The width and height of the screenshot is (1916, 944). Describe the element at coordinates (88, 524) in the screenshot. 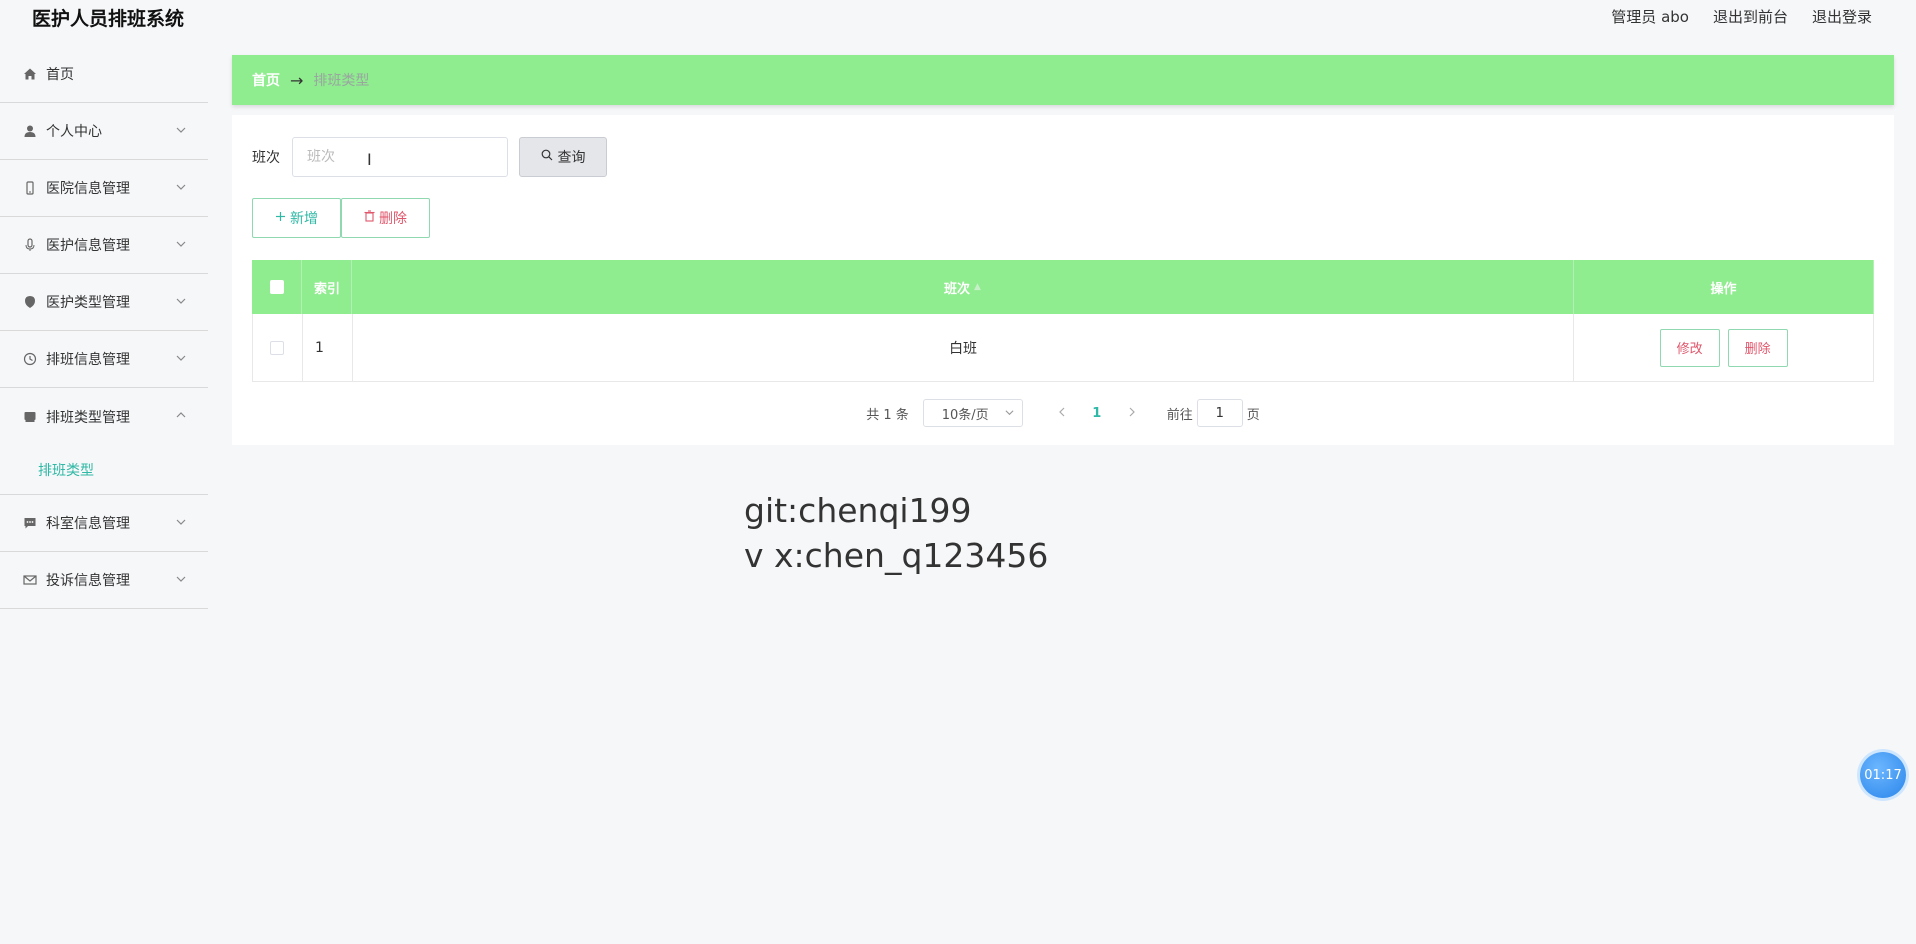

I see `sidebar-item-label: 科室信息管理` at that location.